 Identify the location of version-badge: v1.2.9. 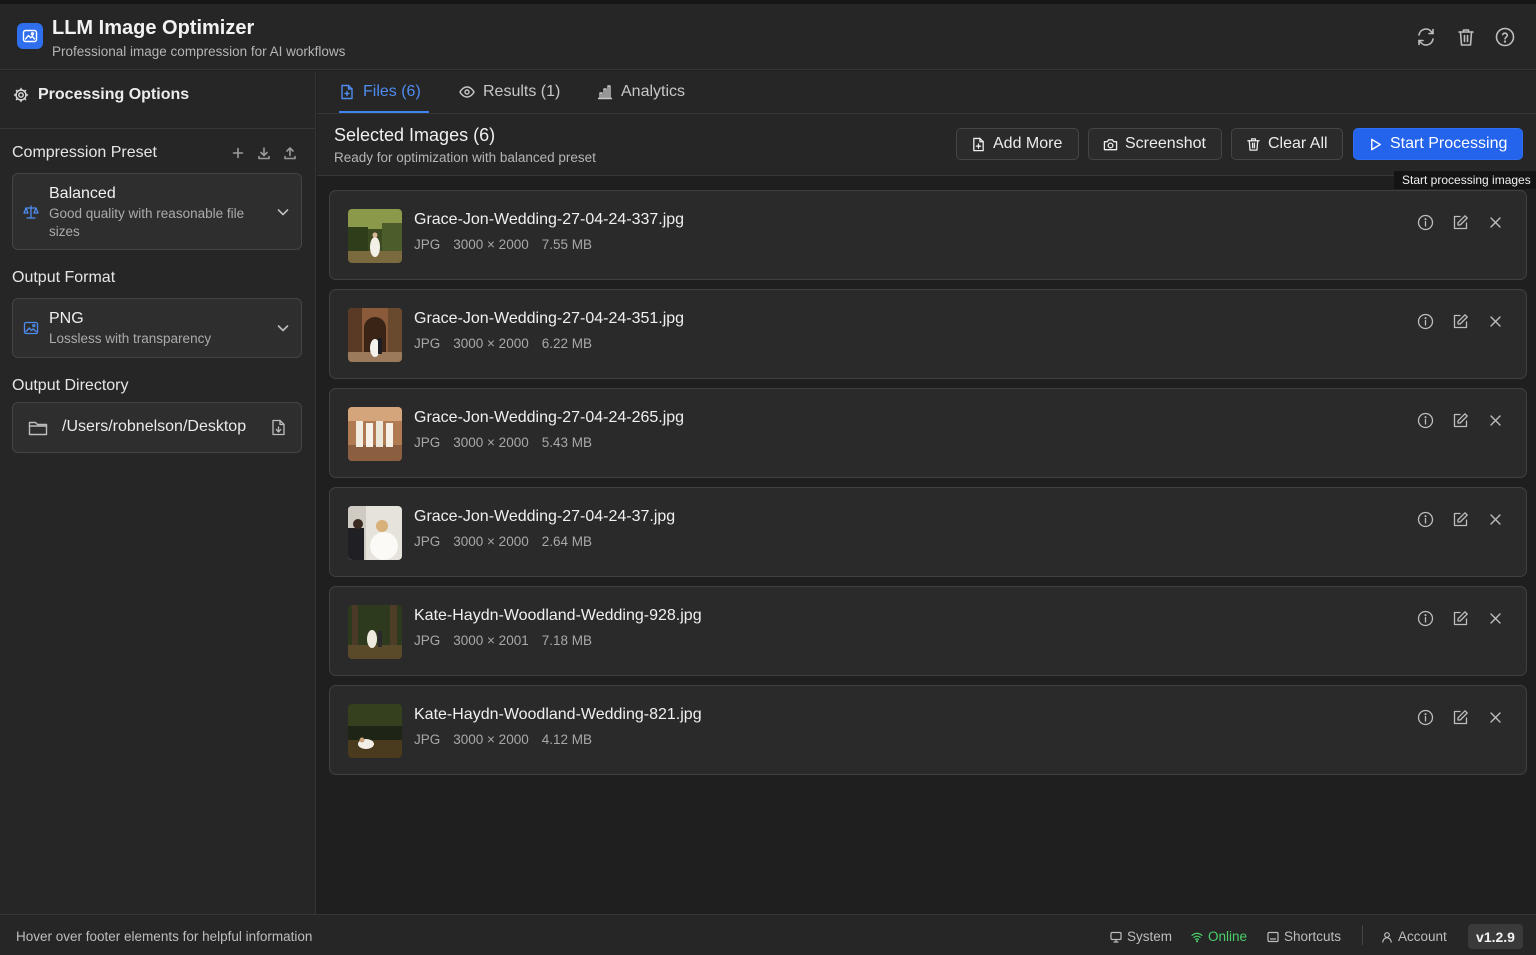
(1495, 936).